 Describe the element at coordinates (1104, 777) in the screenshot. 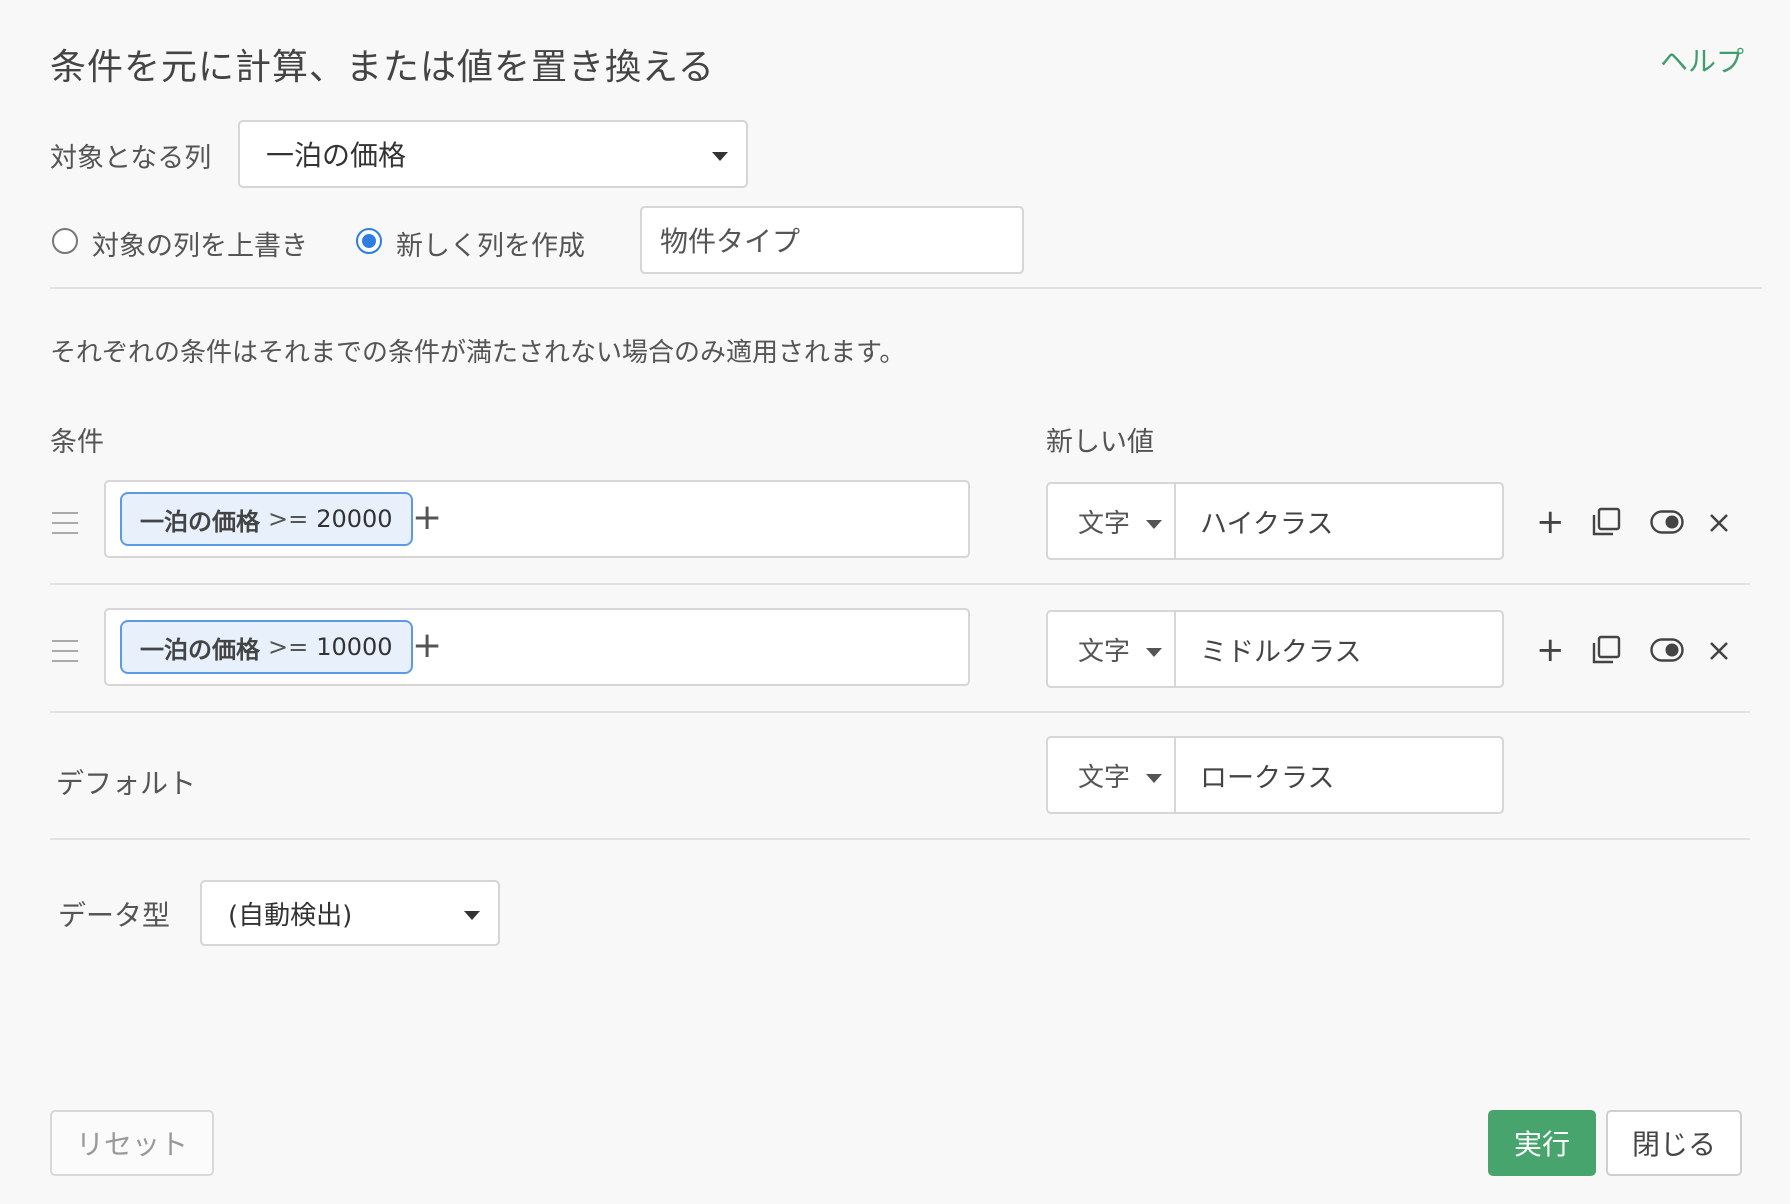

I see `default-type-label: 文字` at that location.